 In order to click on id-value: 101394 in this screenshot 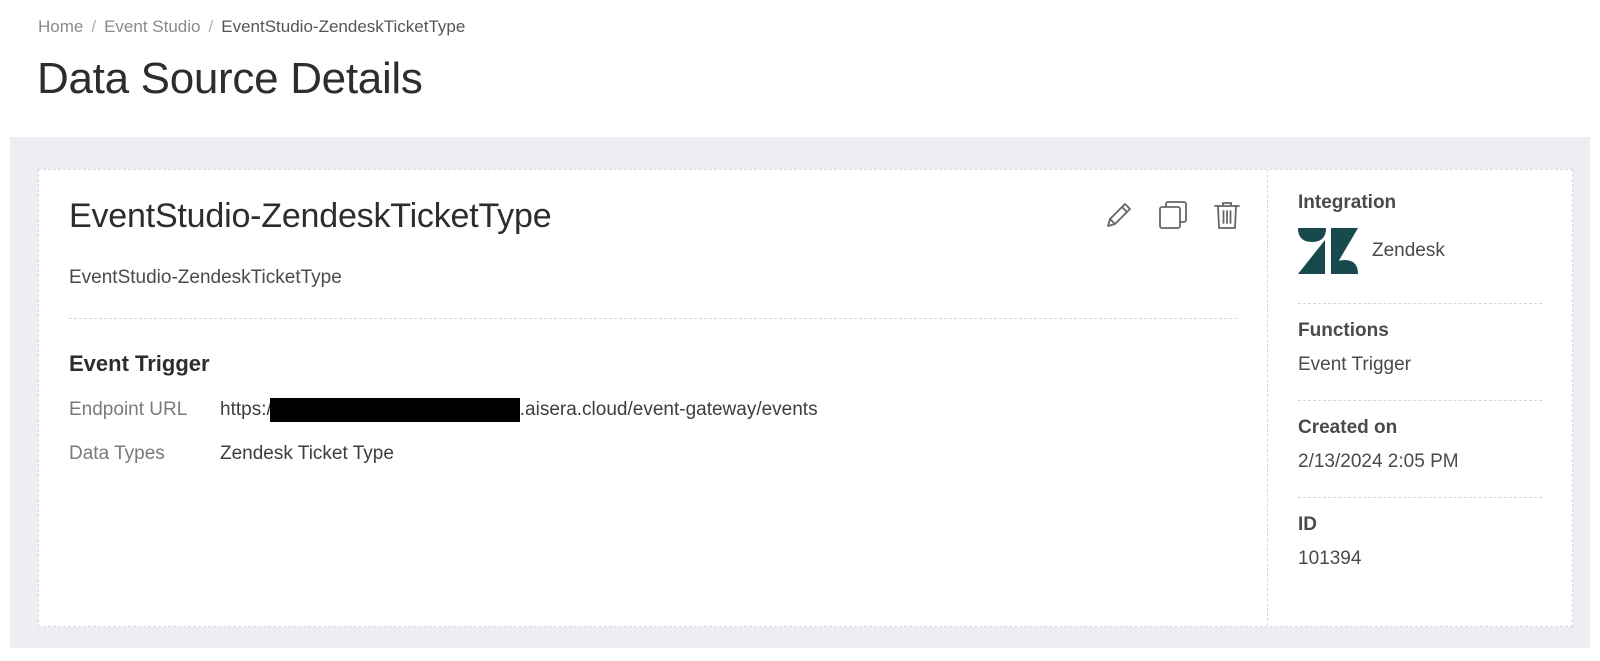, I will do `click(1330, 558)`.